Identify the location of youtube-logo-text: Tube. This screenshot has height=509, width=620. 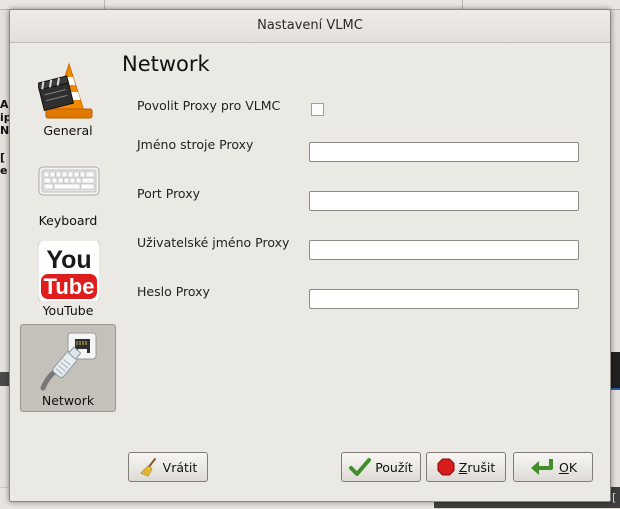
(69, 286).